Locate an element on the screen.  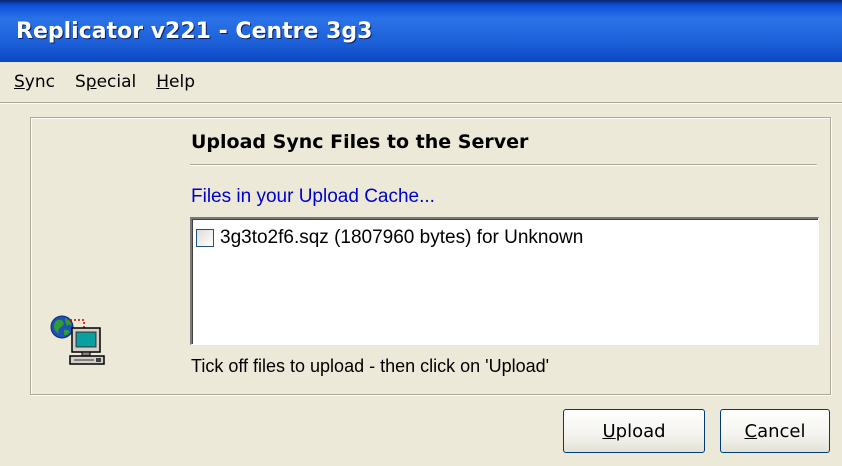
network-computer-icon is located at coordinates (82, 344).